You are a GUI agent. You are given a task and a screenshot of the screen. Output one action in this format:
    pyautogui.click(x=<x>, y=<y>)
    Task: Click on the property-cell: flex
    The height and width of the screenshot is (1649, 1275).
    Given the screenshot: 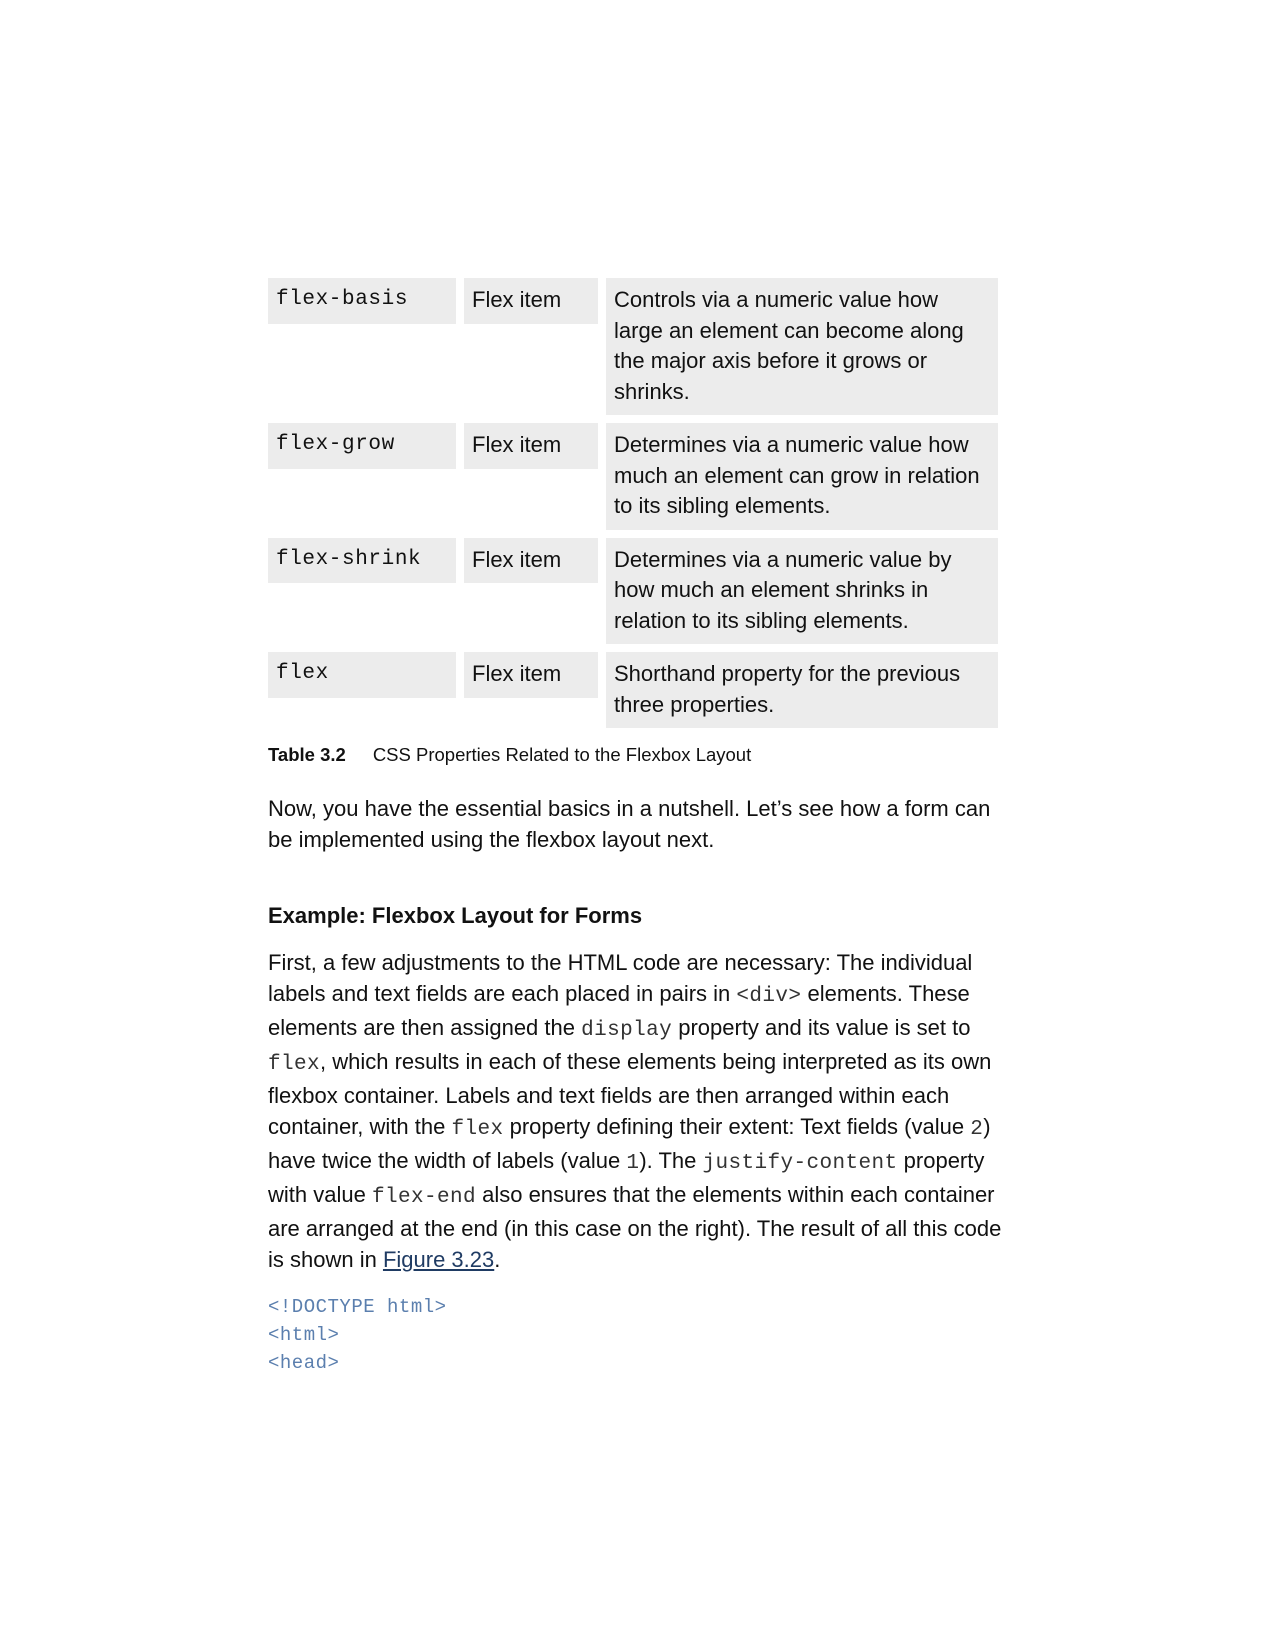 What is the action you would take?
    pyautogui.click(x=362, y=675)
    